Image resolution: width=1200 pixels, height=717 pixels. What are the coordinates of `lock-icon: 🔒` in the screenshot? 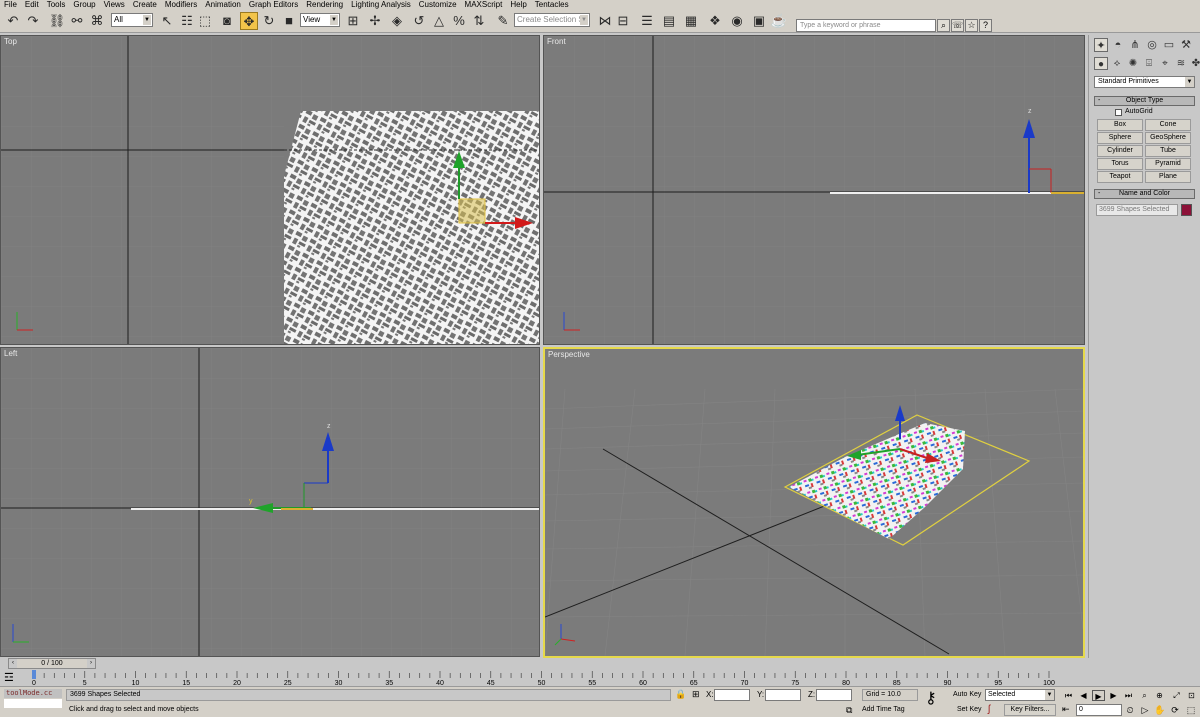 It's located at (680, 694).